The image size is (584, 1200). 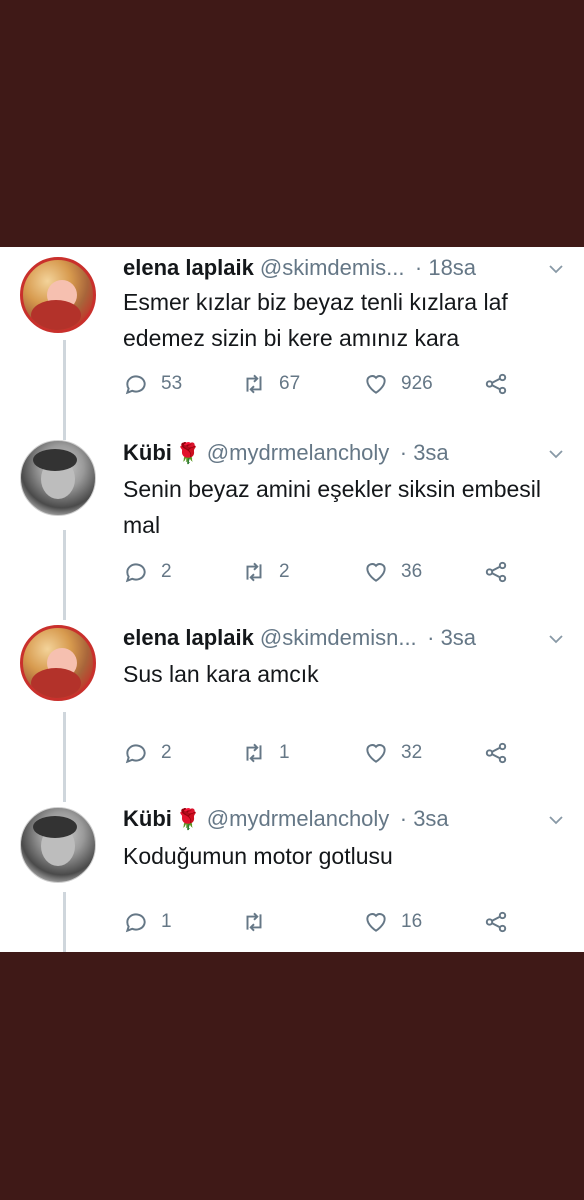 I want to click on tweet-actions: 2 2 36, so click(x=323, y=574).